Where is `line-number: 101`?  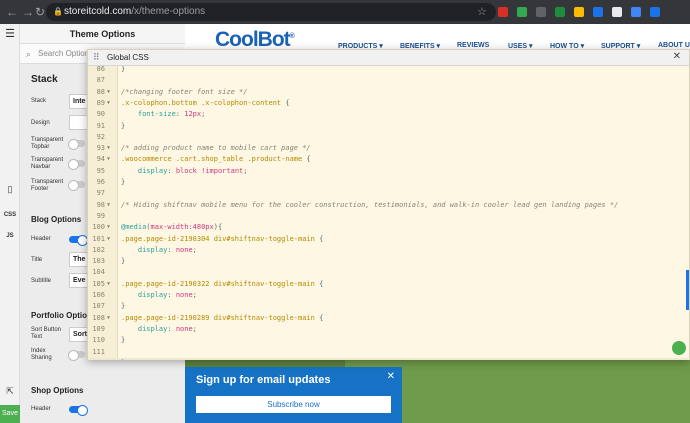
line-number: 101 is located at coordinates (98, 238).